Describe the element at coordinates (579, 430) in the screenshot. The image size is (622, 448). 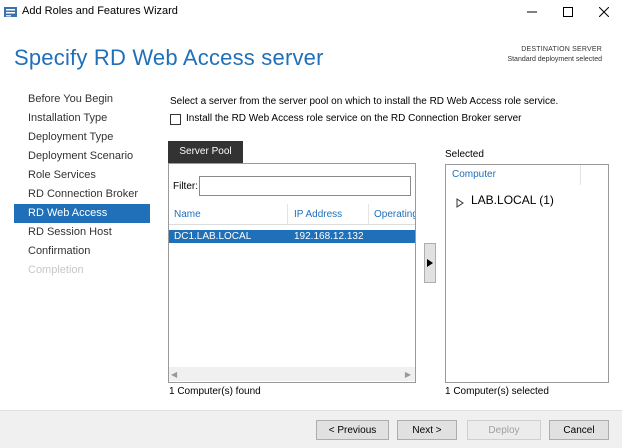
I see `cancel-button: Cancel` at that location.